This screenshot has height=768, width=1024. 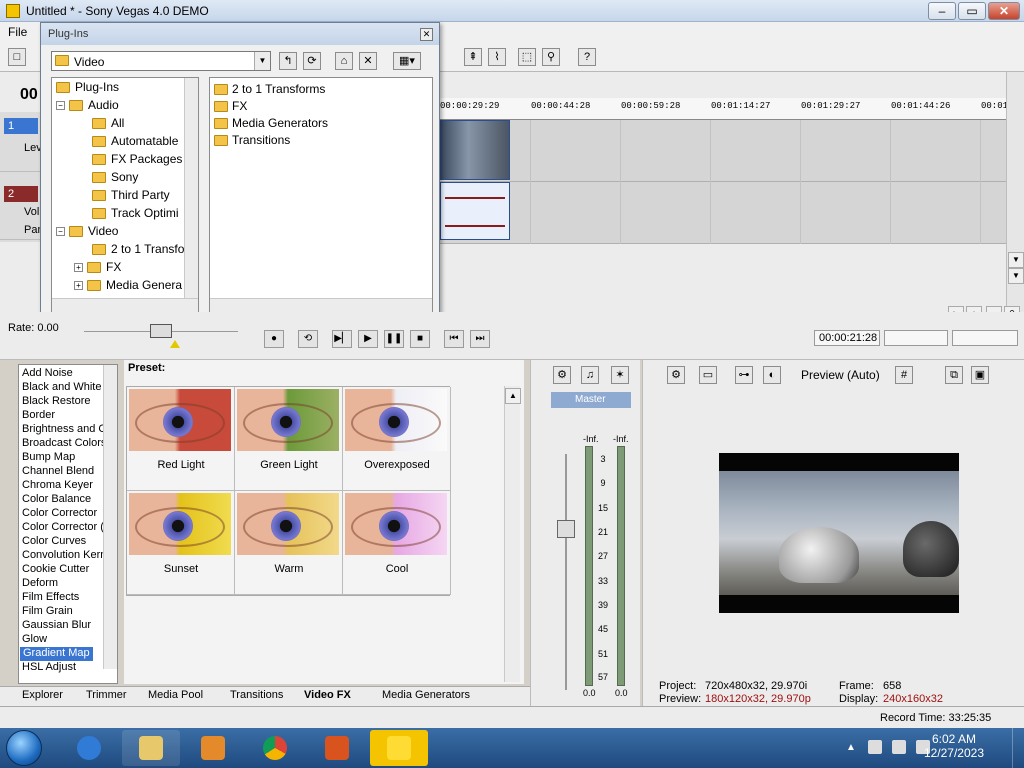 What do you see at coordinates (49, 668) in the screenshot?
I see `fx-item: HSL Adjust` at bounding box center [49, 668].